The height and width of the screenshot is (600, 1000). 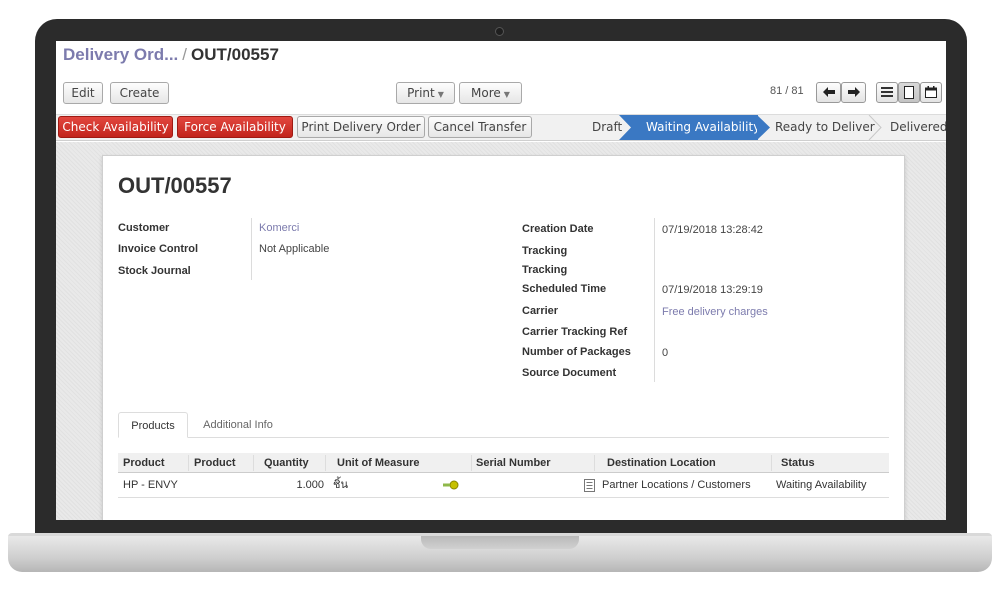 I want to click on tab-products: Products, so click(x=153, y=425).